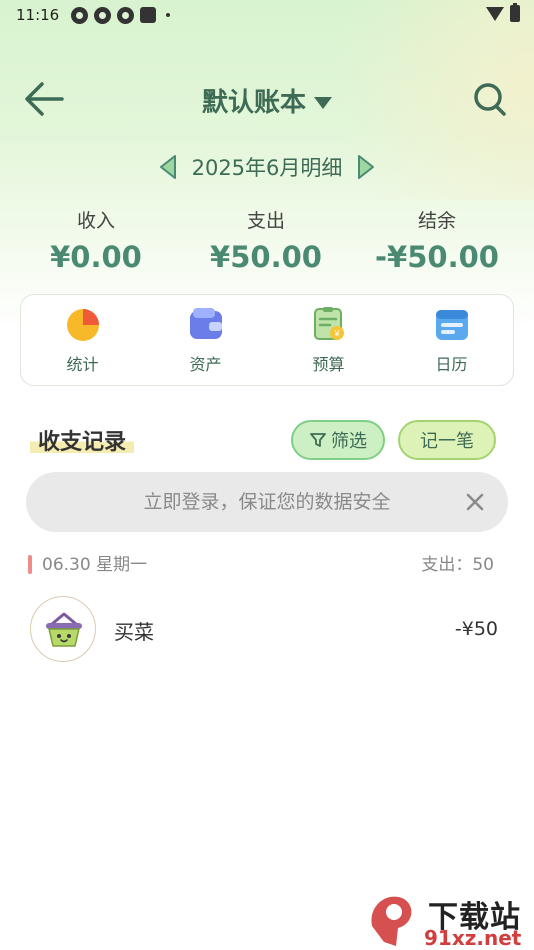 The width and height of the screenshot is (534, 950). I want to click on expense-label: 支出, so click(265, 221).